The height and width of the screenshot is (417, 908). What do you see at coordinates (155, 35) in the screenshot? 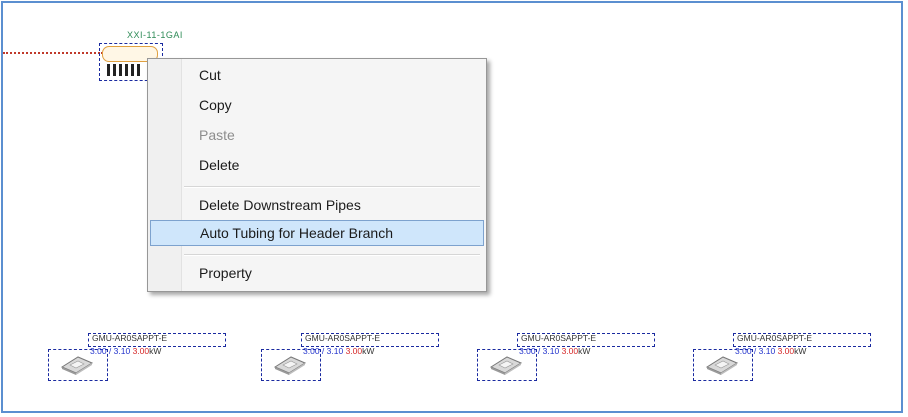
I see `header-branch-label: XXI-11-1GAI` at bounding box center [155, 35].